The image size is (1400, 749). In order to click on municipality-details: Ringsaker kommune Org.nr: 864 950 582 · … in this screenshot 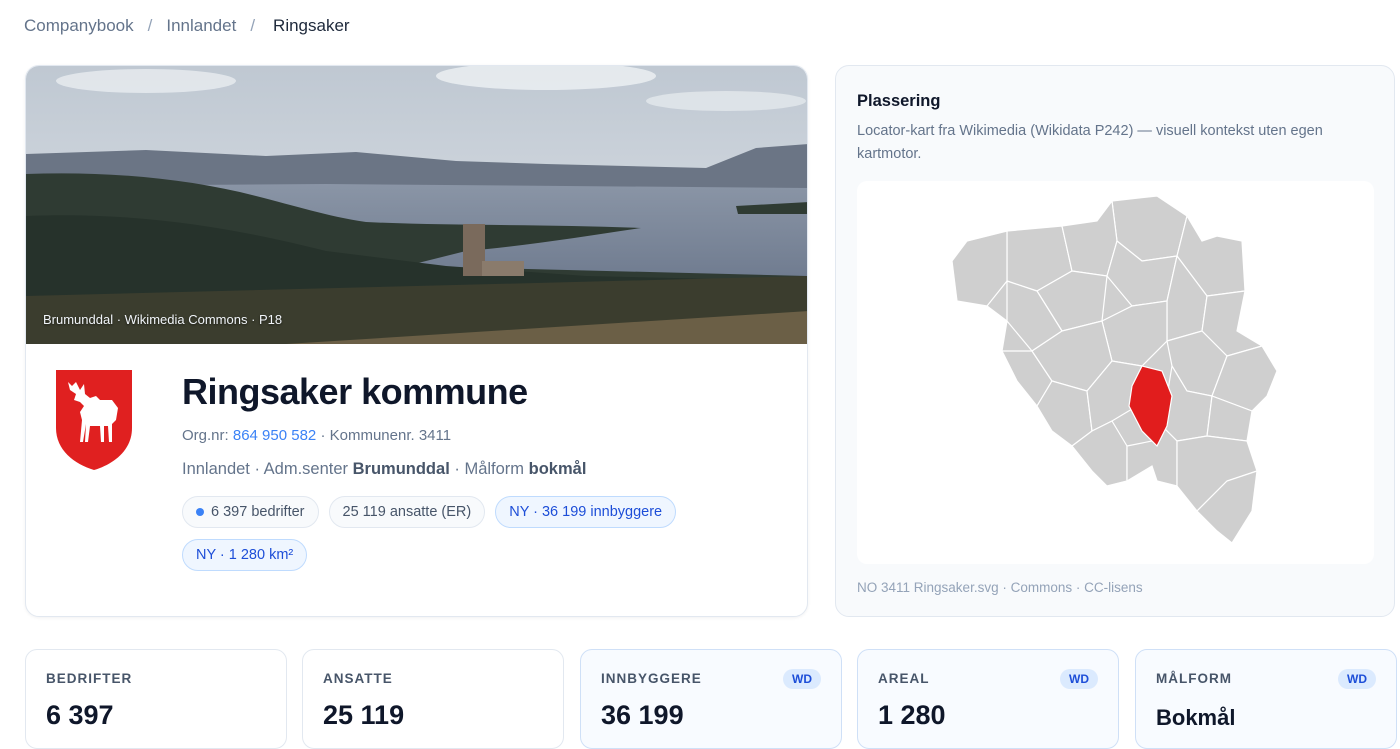, I will do `click(492, 468)`.